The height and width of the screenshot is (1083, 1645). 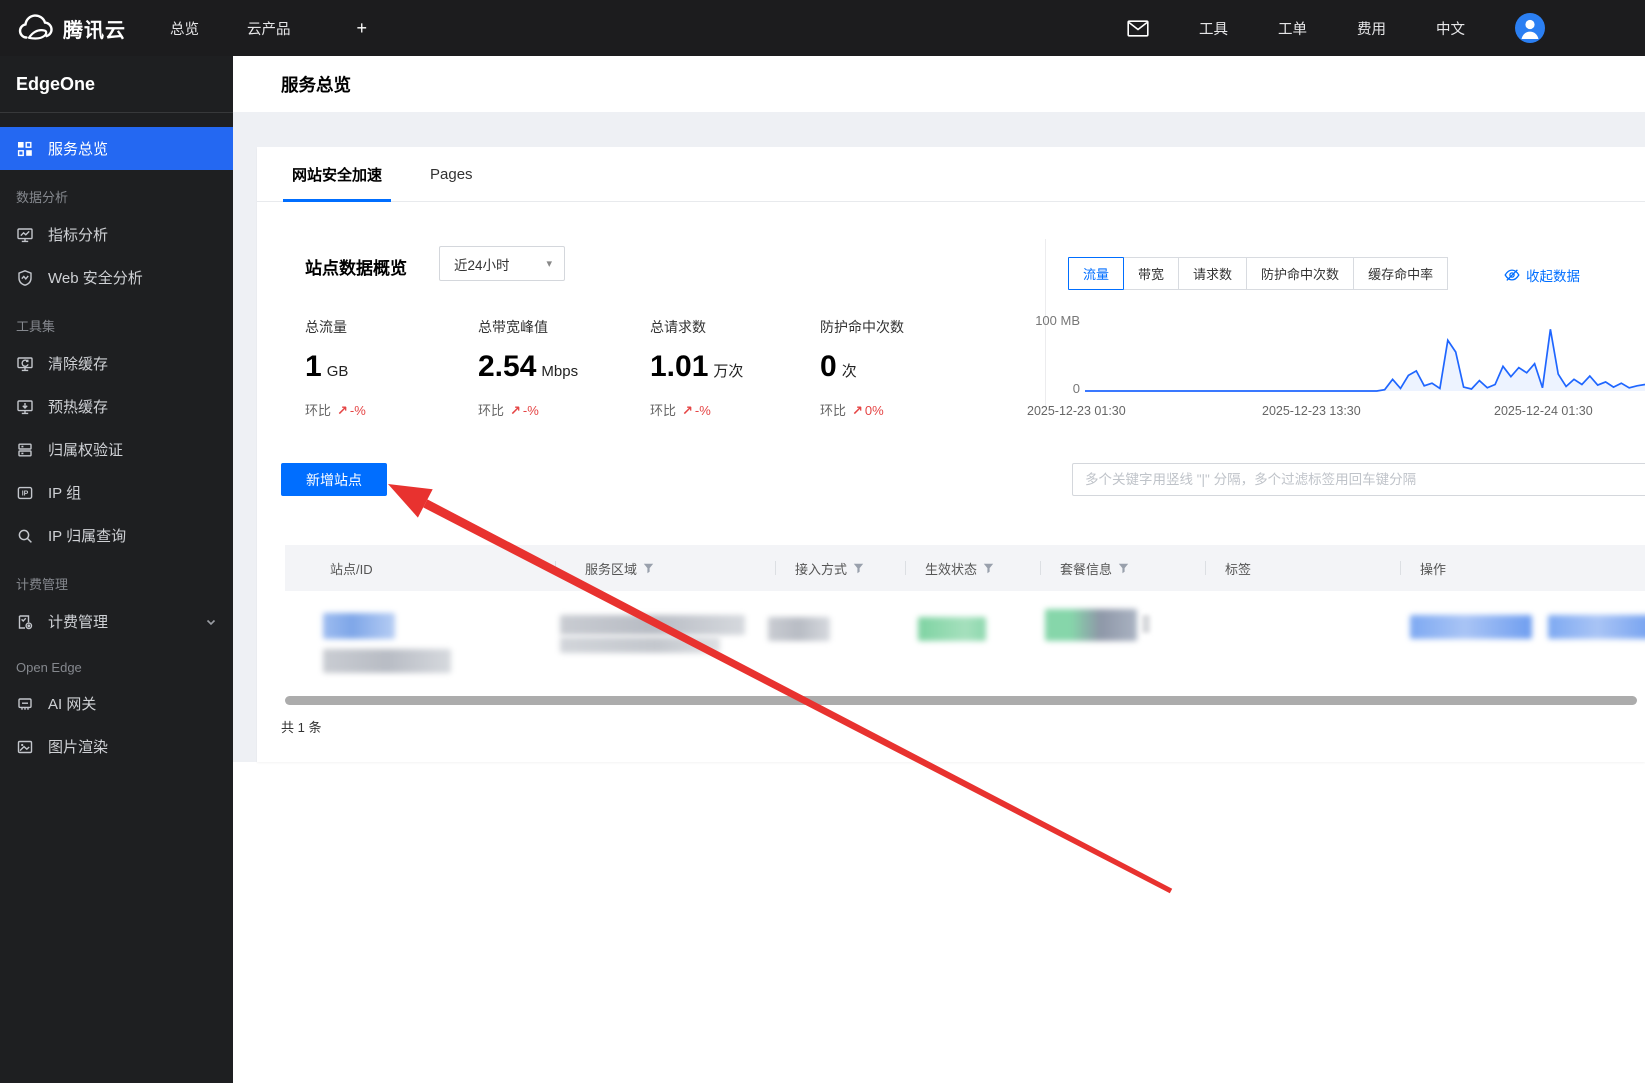 I want to click on card-tabs: 网站安全加速 Pages, so click(x=951, y=174).